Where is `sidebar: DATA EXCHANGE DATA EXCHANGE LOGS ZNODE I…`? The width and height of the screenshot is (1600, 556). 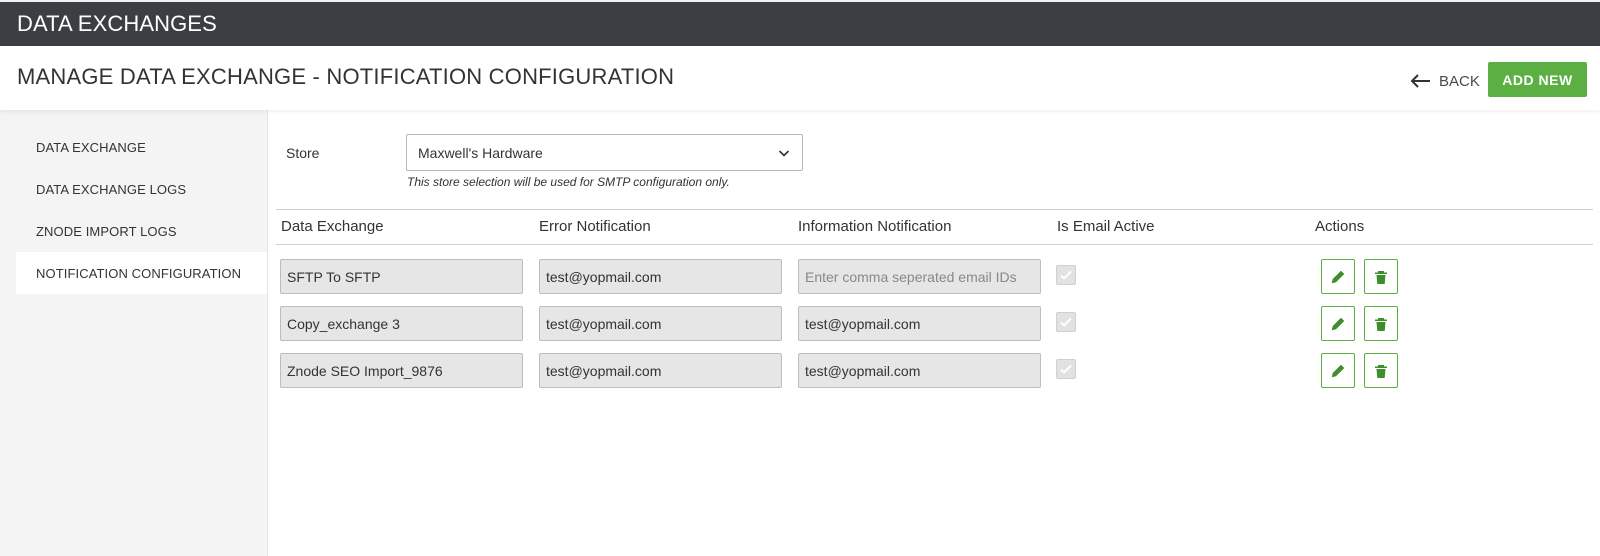 sidebar: DATA EXCHANGE DATA EXCHANGE LOGS ZNODE I… is located at coordinates (133, 333).